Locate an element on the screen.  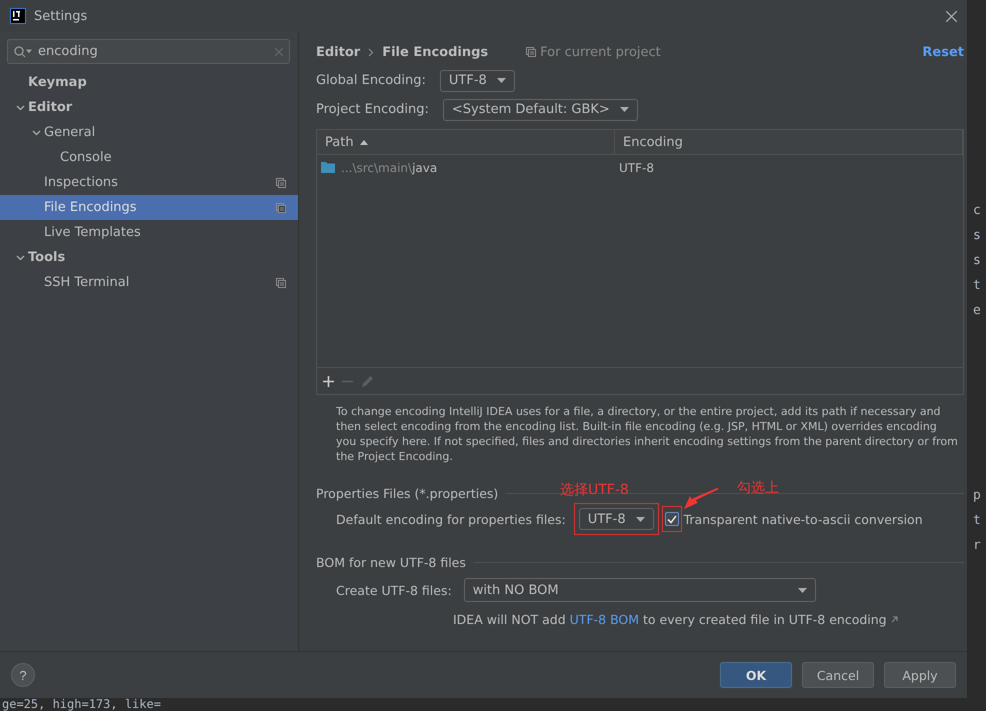
column-header: Path is located at coordinates (466, 142).